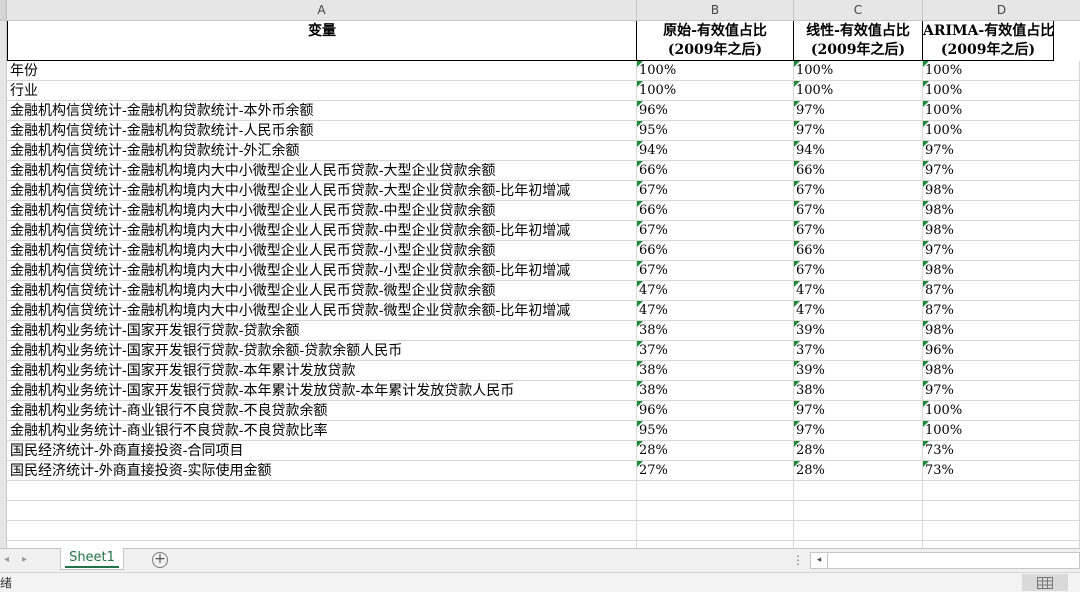  I want to click on cell-original: 37%, so click(715, 351).